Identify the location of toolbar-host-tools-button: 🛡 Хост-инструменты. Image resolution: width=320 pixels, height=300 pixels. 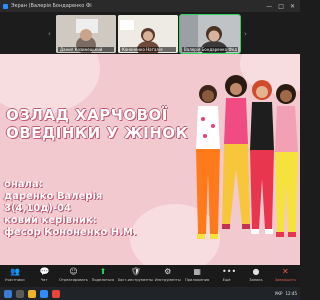
(135, 274).